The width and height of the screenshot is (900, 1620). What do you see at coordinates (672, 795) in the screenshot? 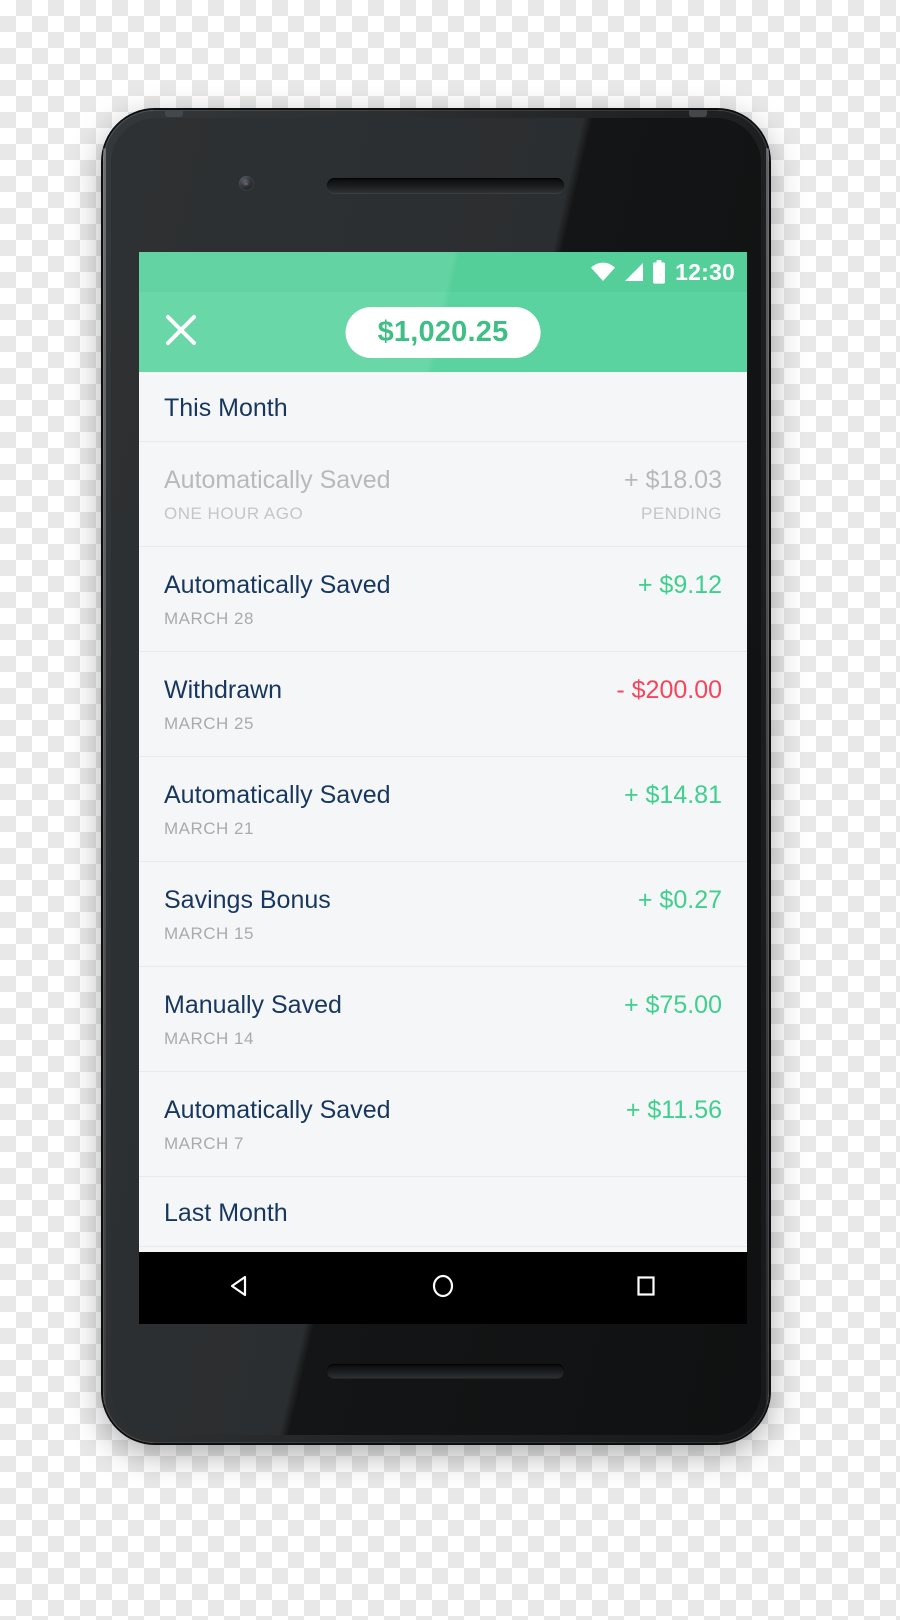
I see `transaction-amount: + $14.81` at bounding box center [672, 795].